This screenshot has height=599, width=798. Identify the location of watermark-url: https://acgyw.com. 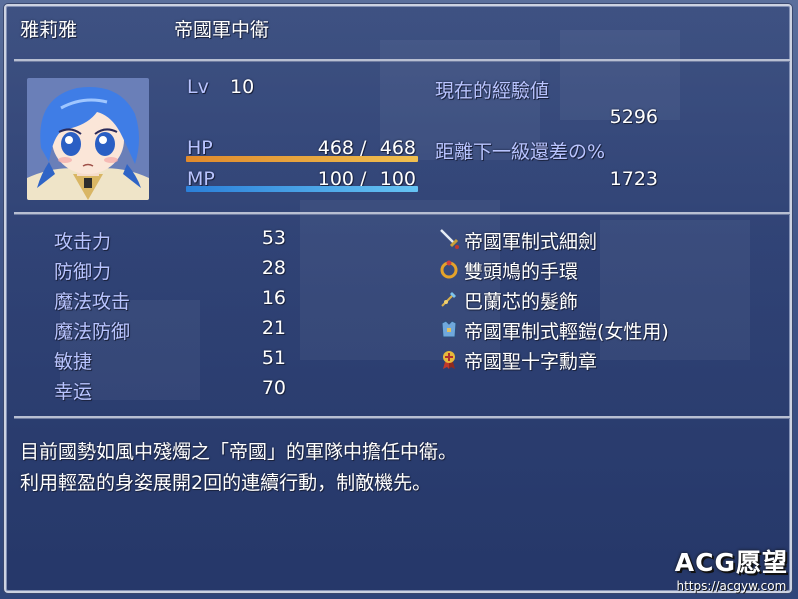
(731, 586).